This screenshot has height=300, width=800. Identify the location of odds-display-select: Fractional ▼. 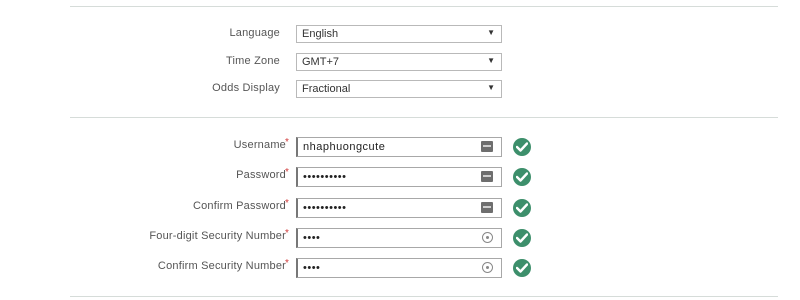
(399, 89).